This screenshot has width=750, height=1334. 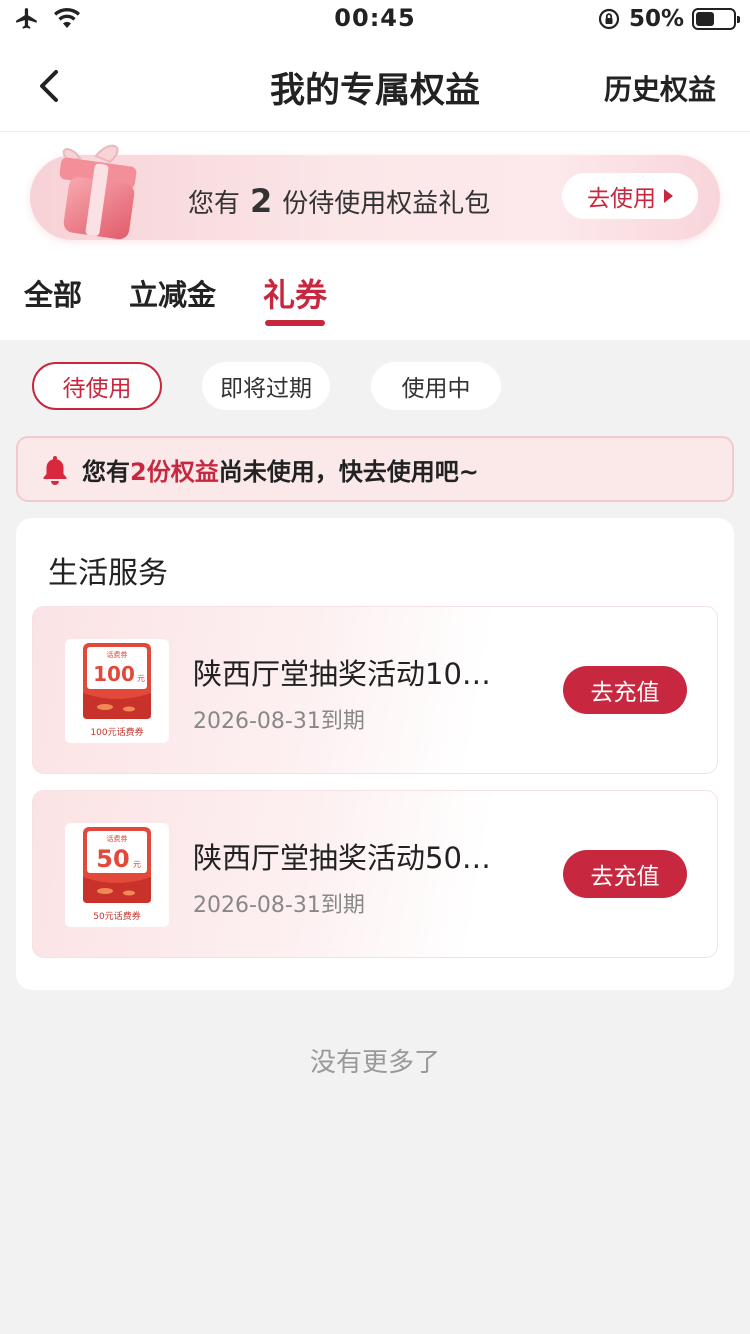 I want to click on thumb-amount: 50, so click(x=112, y=859).